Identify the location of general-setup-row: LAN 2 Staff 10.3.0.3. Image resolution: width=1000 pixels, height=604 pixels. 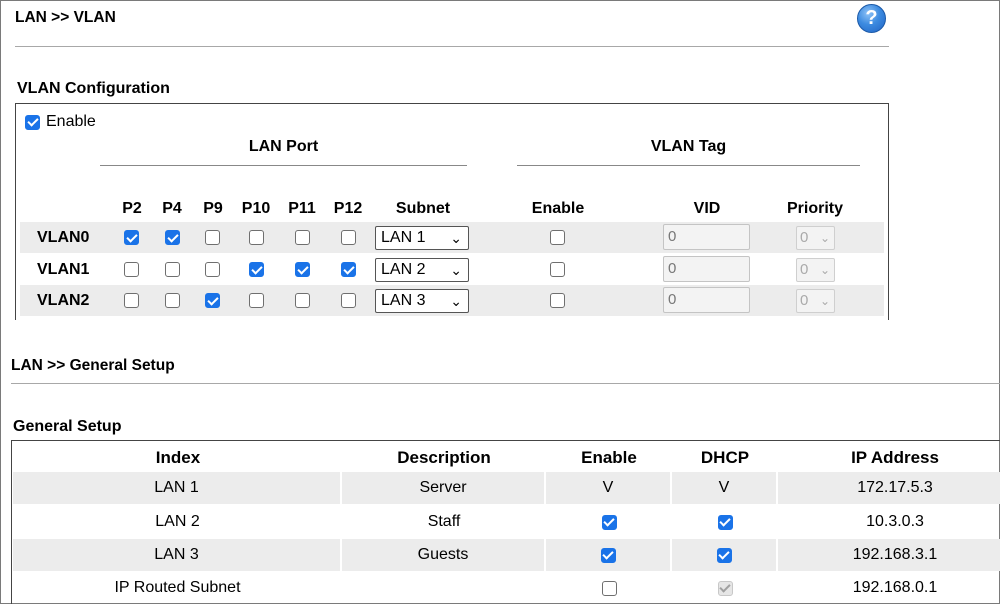
(506, 522).